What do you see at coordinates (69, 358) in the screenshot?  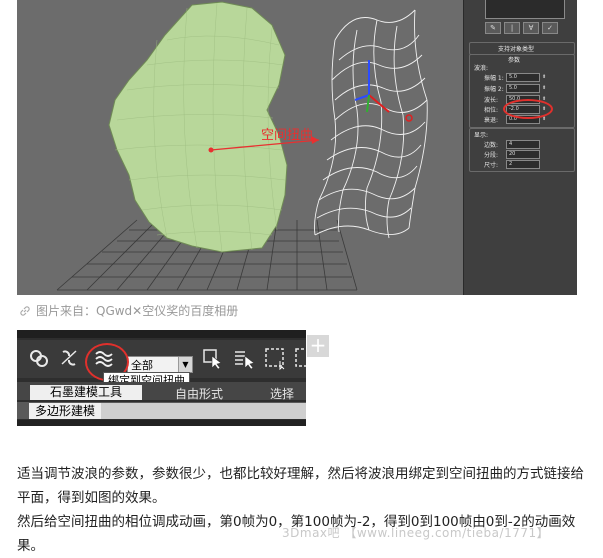 I see `unlink-selection-icon` at bounding box center [69, 358].